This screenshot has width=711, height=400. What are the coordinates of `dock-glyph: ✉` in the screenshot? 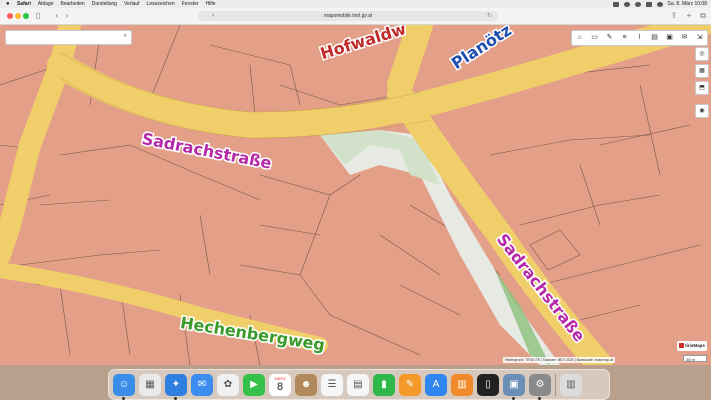 It's located at (202, 384).